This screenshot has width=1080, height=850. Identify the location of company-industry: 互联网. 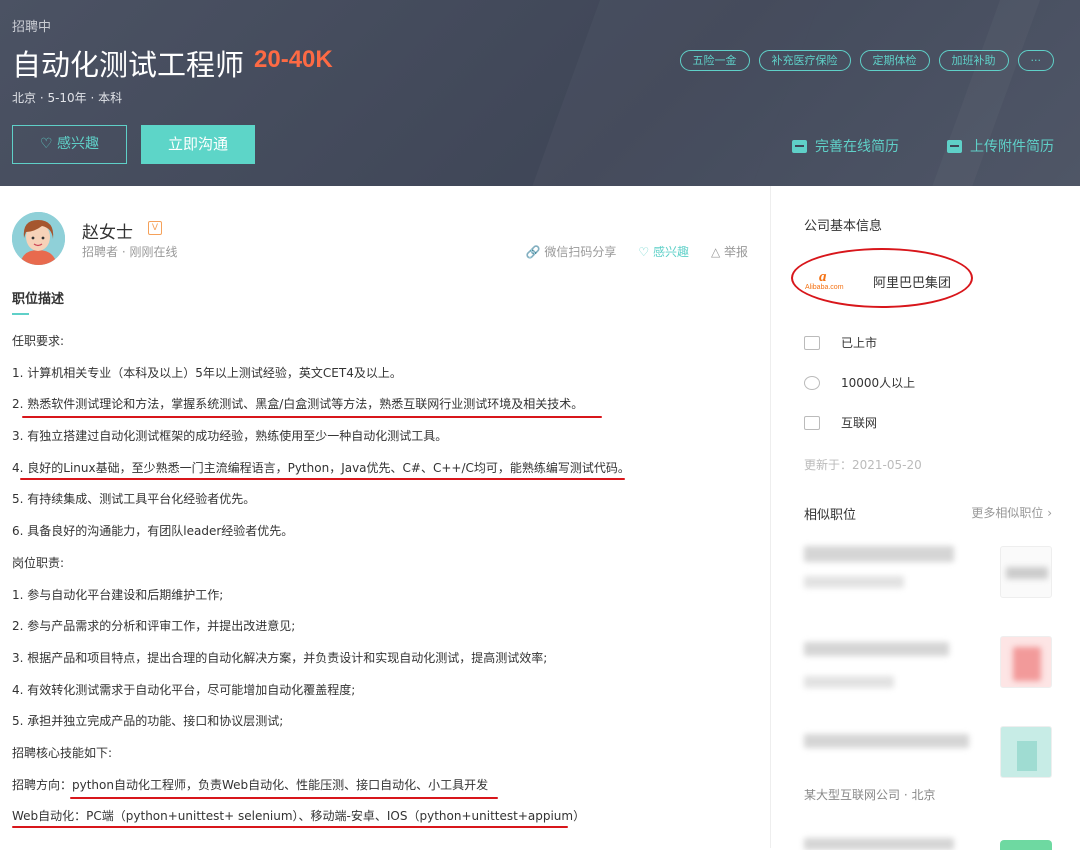
(840, 422).